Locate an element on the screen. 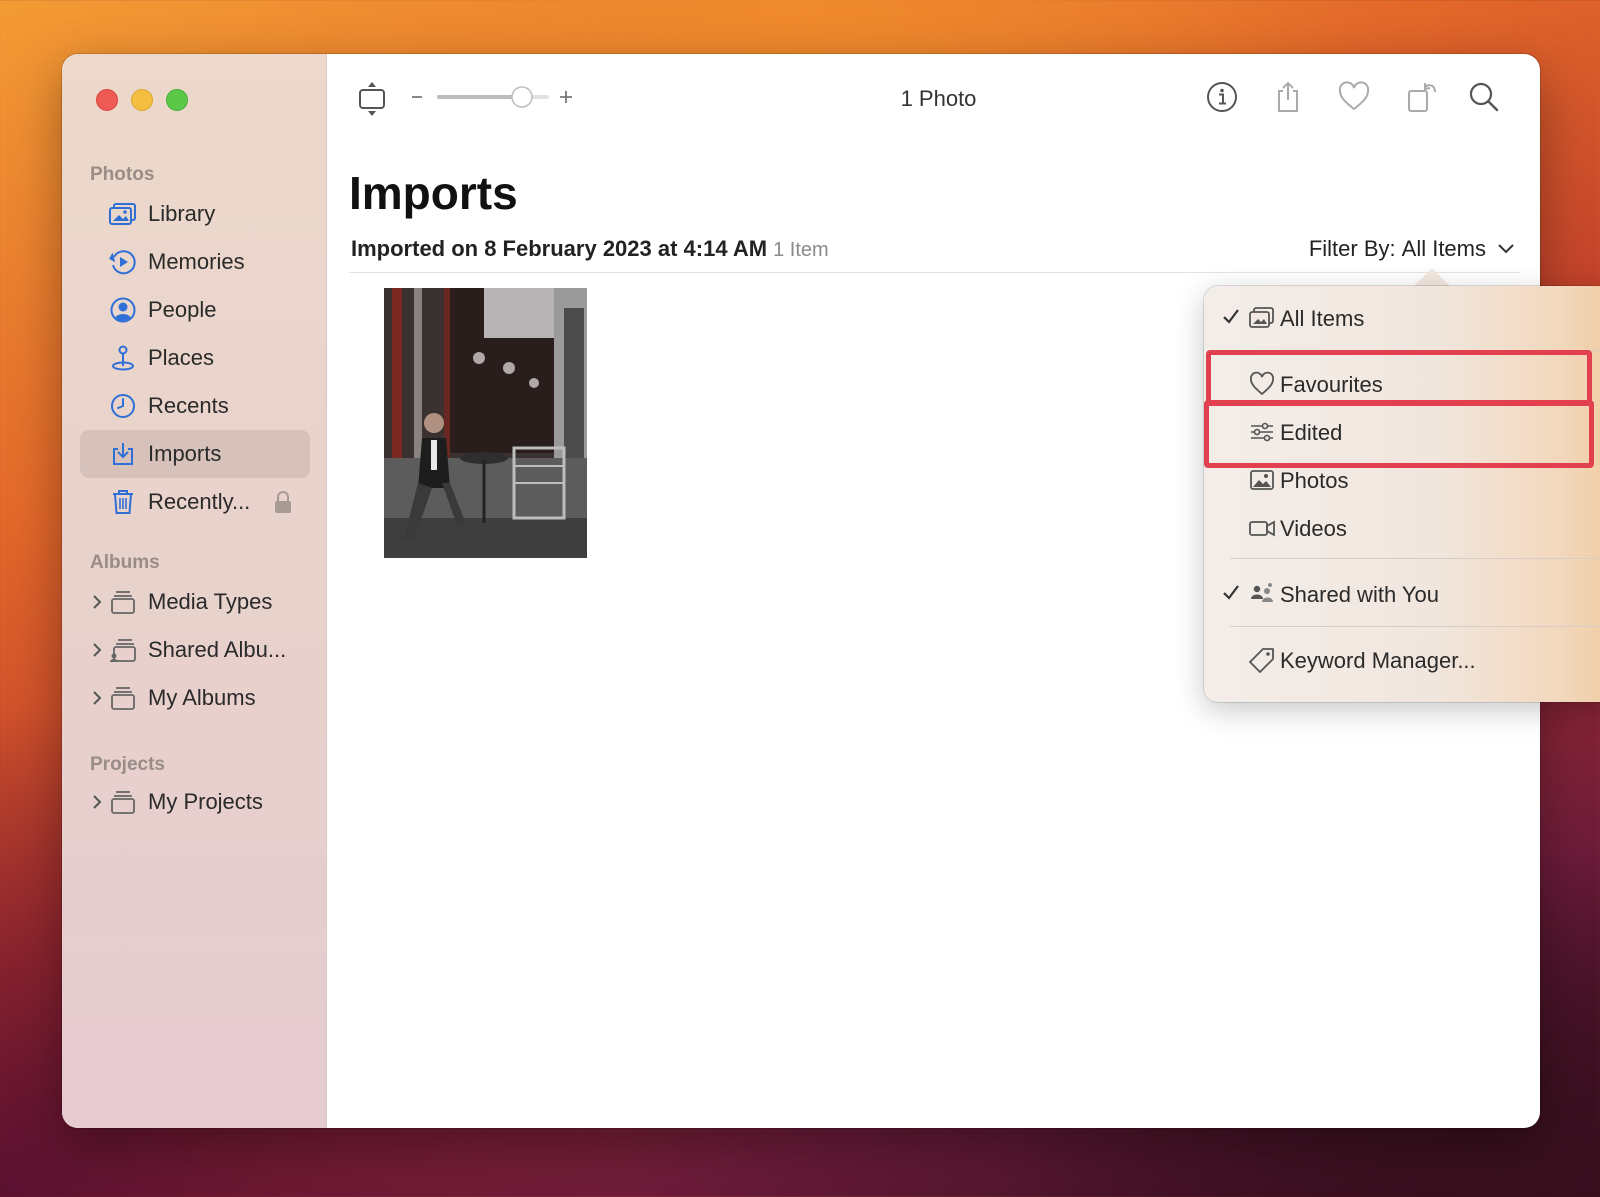  share-icon is located at coordinates (1288, 97).